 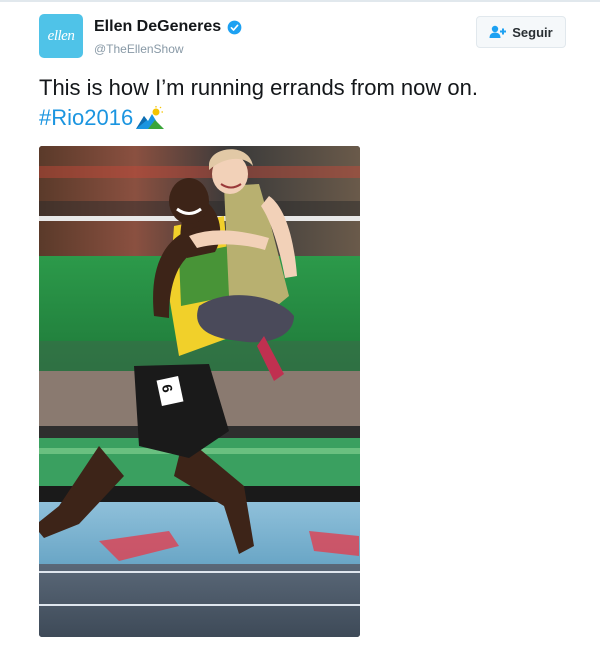 I want to click on add-user-icon, so click(x=498, y=31).